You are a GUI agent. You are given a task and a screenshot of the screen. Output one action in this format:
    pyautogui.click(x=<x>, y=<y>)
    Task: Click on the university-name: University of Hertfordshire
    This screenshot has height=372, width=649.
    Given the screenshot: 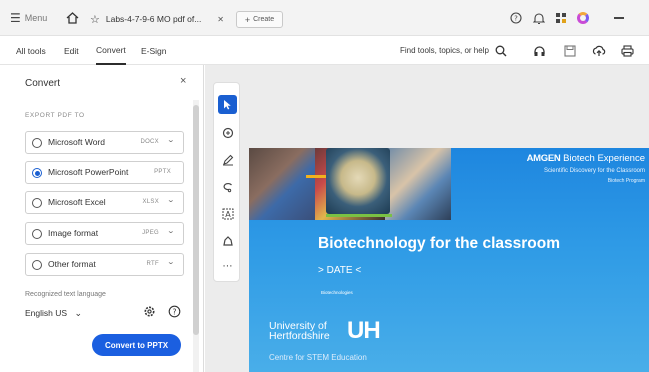 What is the action you would take?
    pyautogui.click(x=299, y=331)
    